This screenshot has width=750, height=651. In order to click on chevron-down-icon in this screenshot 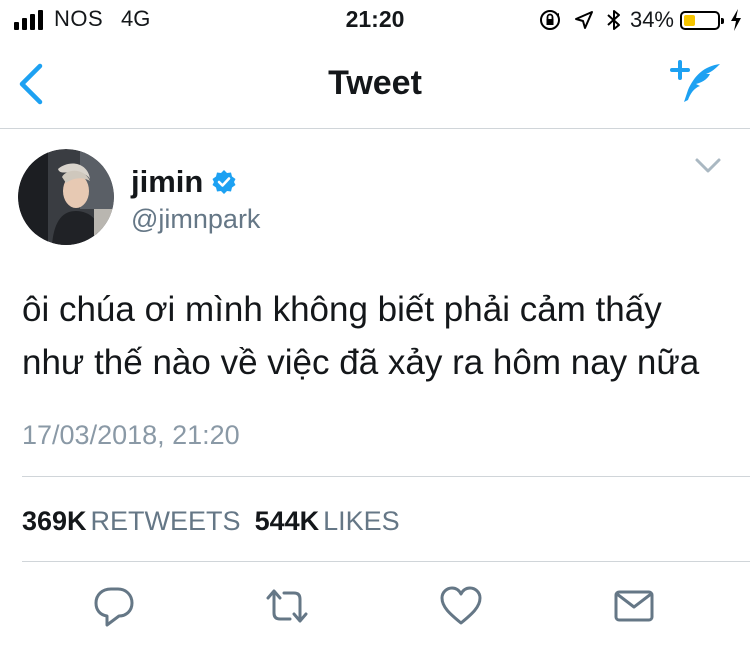, I will do `click(708, 165)`.